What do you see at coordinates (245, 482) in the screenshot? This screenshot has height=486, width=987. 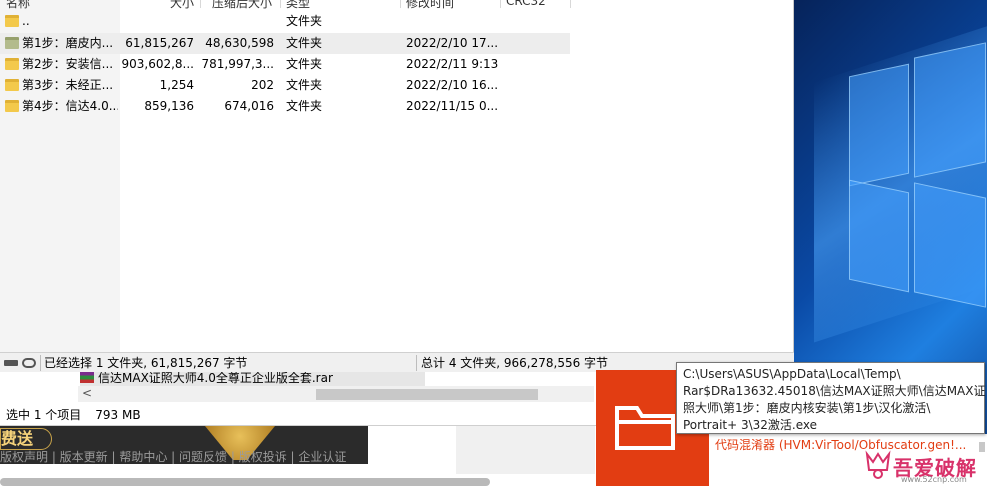 I see `page-horizontal-scrollbar` at bounding box center [245, 482].